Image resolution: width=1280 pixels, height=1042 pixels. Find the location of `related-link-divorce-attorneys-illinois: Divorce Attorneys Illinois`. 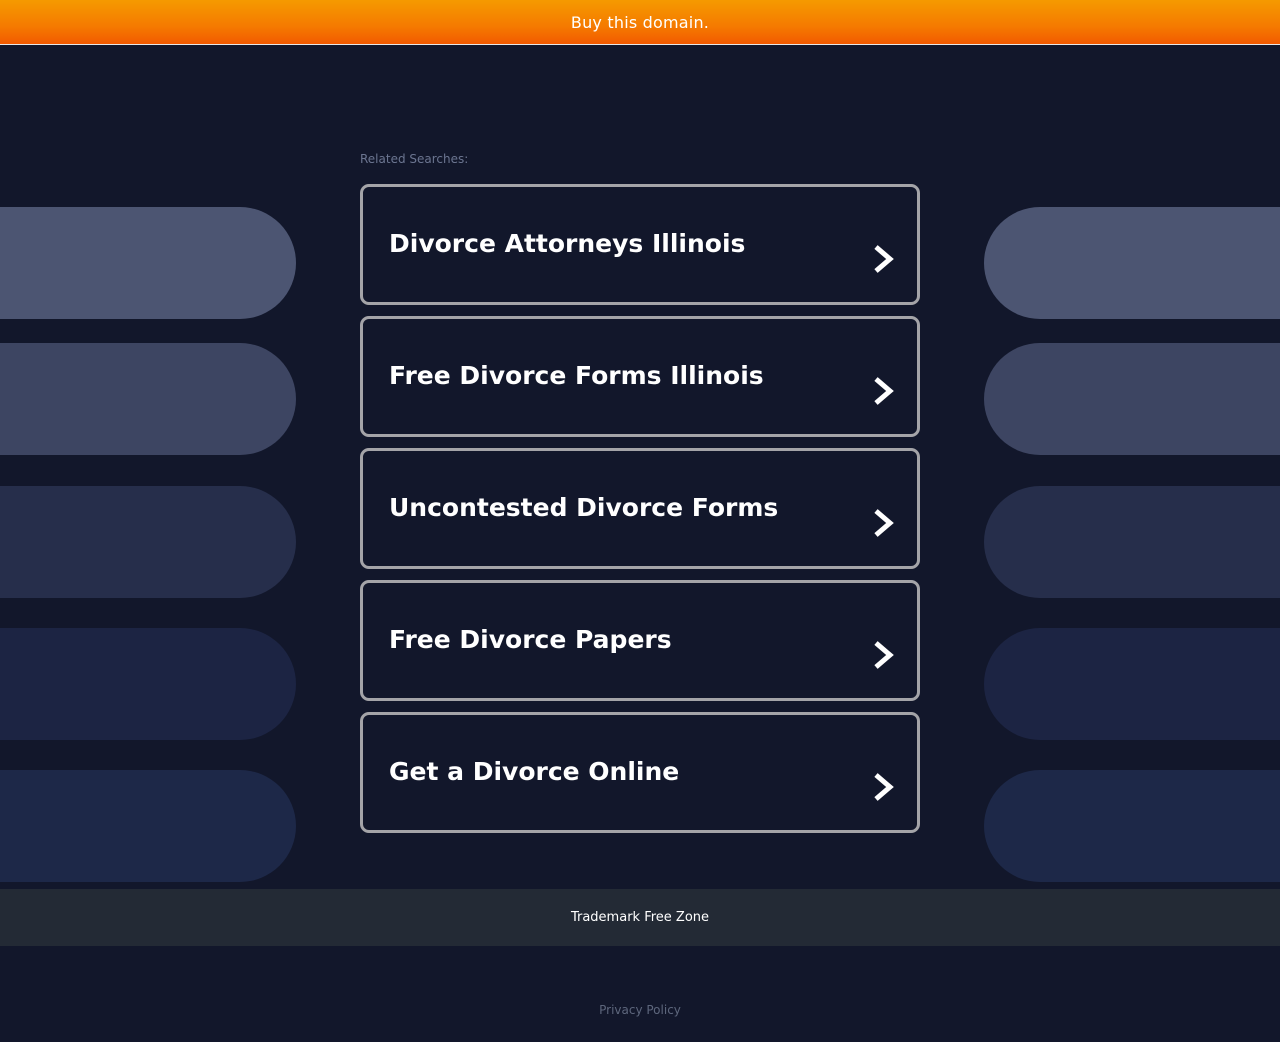

related-link-divorce-attorneys-illinois: Divorce Attorneys Illinois is located at coordinates (640, 244).